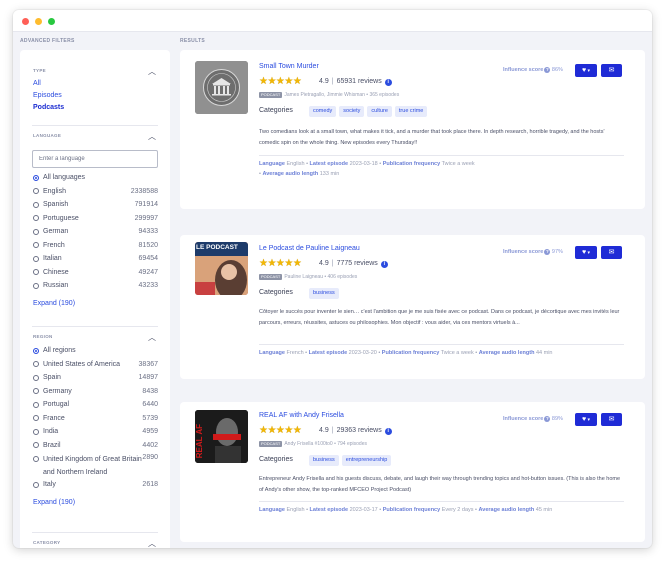 The width and height of the screenshot is (665, 564). Describe the element at coordinates (359, 81) in the screenshot. I see `review-count: 65931 reviews` at that location.